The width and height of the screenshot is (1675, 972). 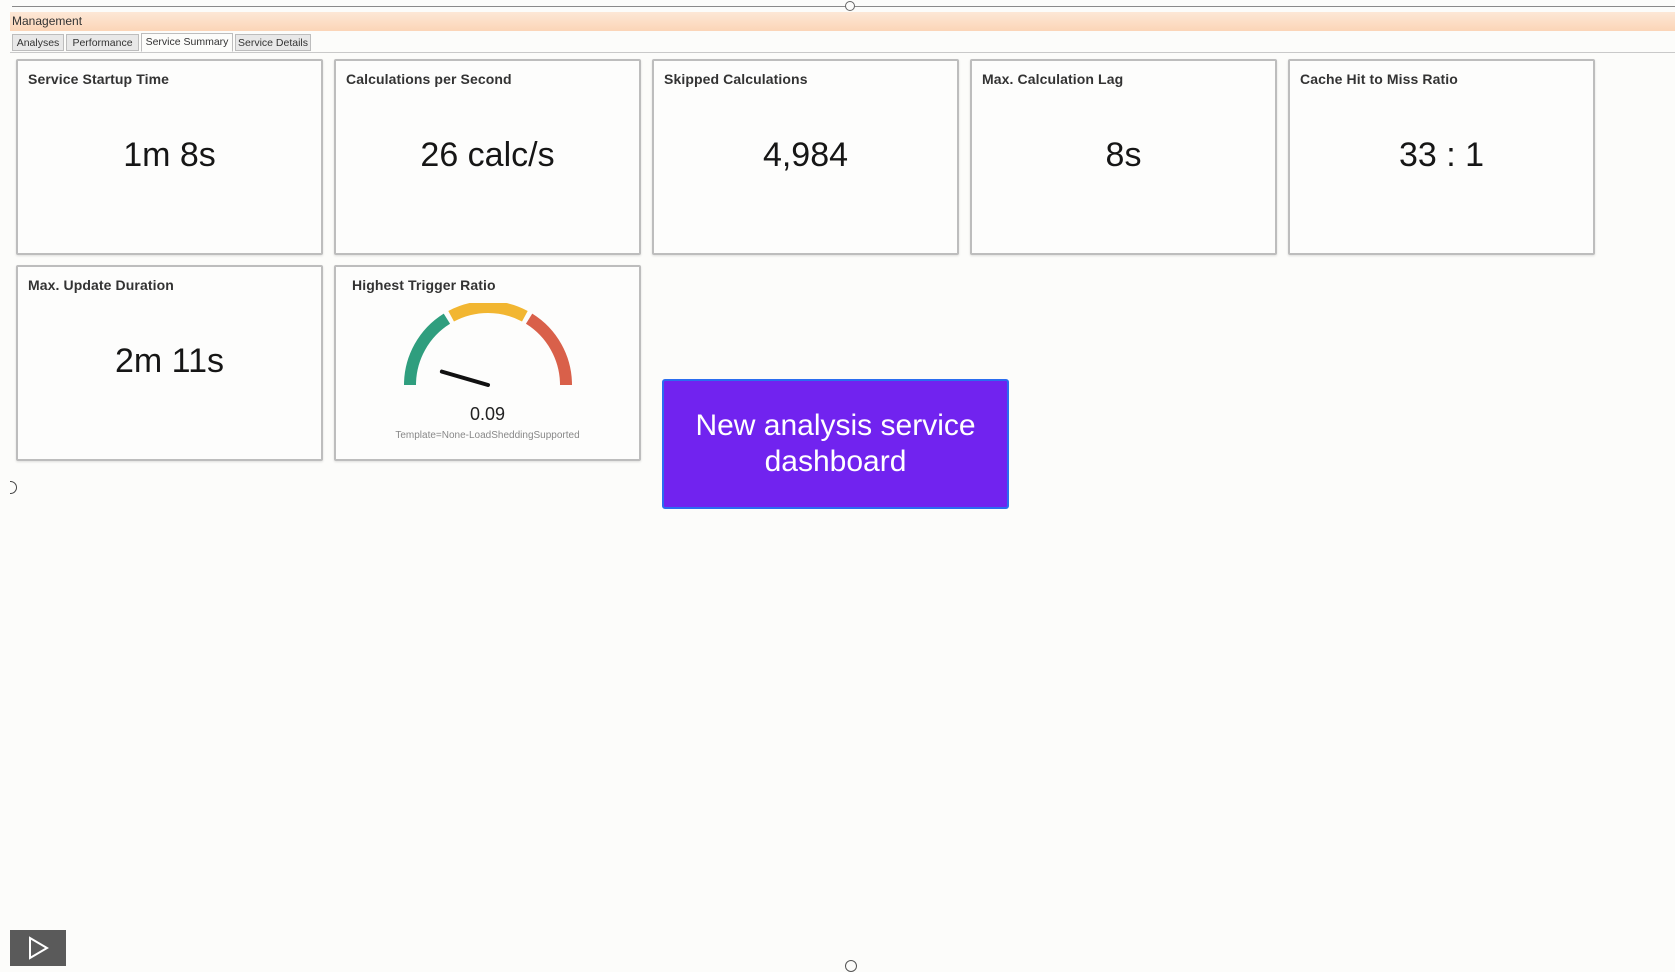 What do you see at coordinates (548, 349) in the screenshot?
I see `gauge-band-high` at bounding box center [548, 349].